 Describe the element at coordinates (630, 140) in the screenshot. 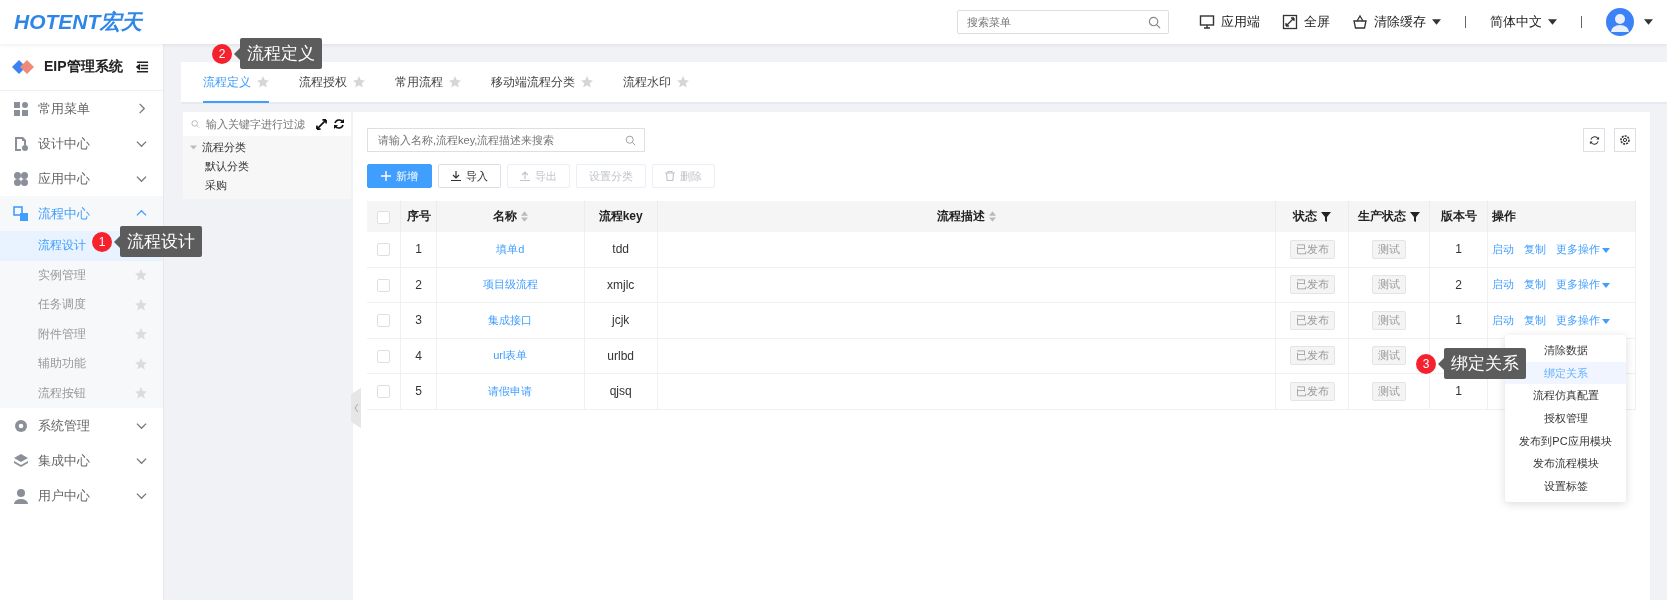

I see `search-icon` at that location.